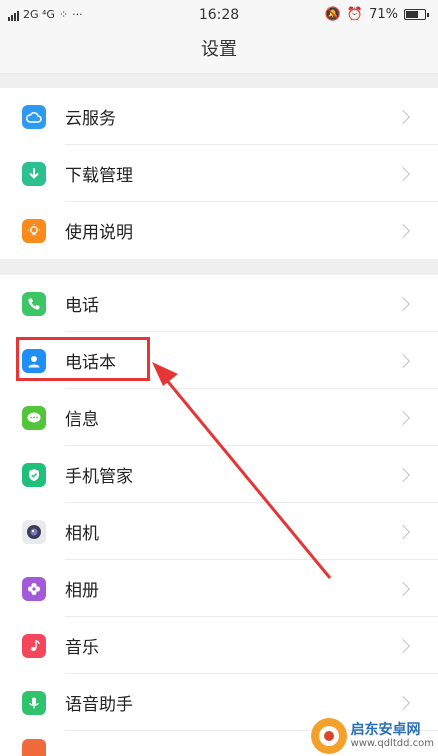 This screenshot has height=756, width=438. What do you see at coordinates (392, 744) in the screenshot?
I see `watermark-url: www.qdltdd.com` at bounding box center [392, 744].